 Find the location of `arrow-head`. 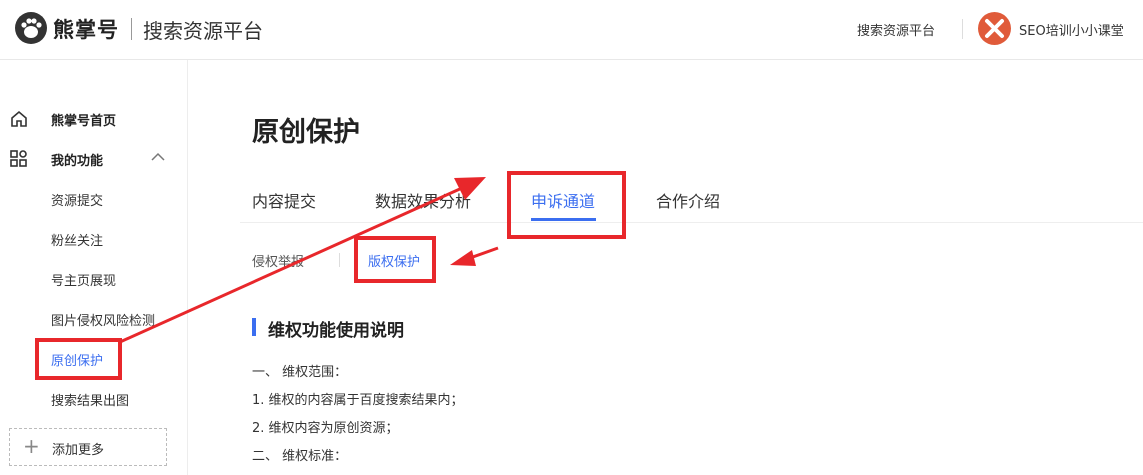

arrow-head is located at coordinates (463, 258).